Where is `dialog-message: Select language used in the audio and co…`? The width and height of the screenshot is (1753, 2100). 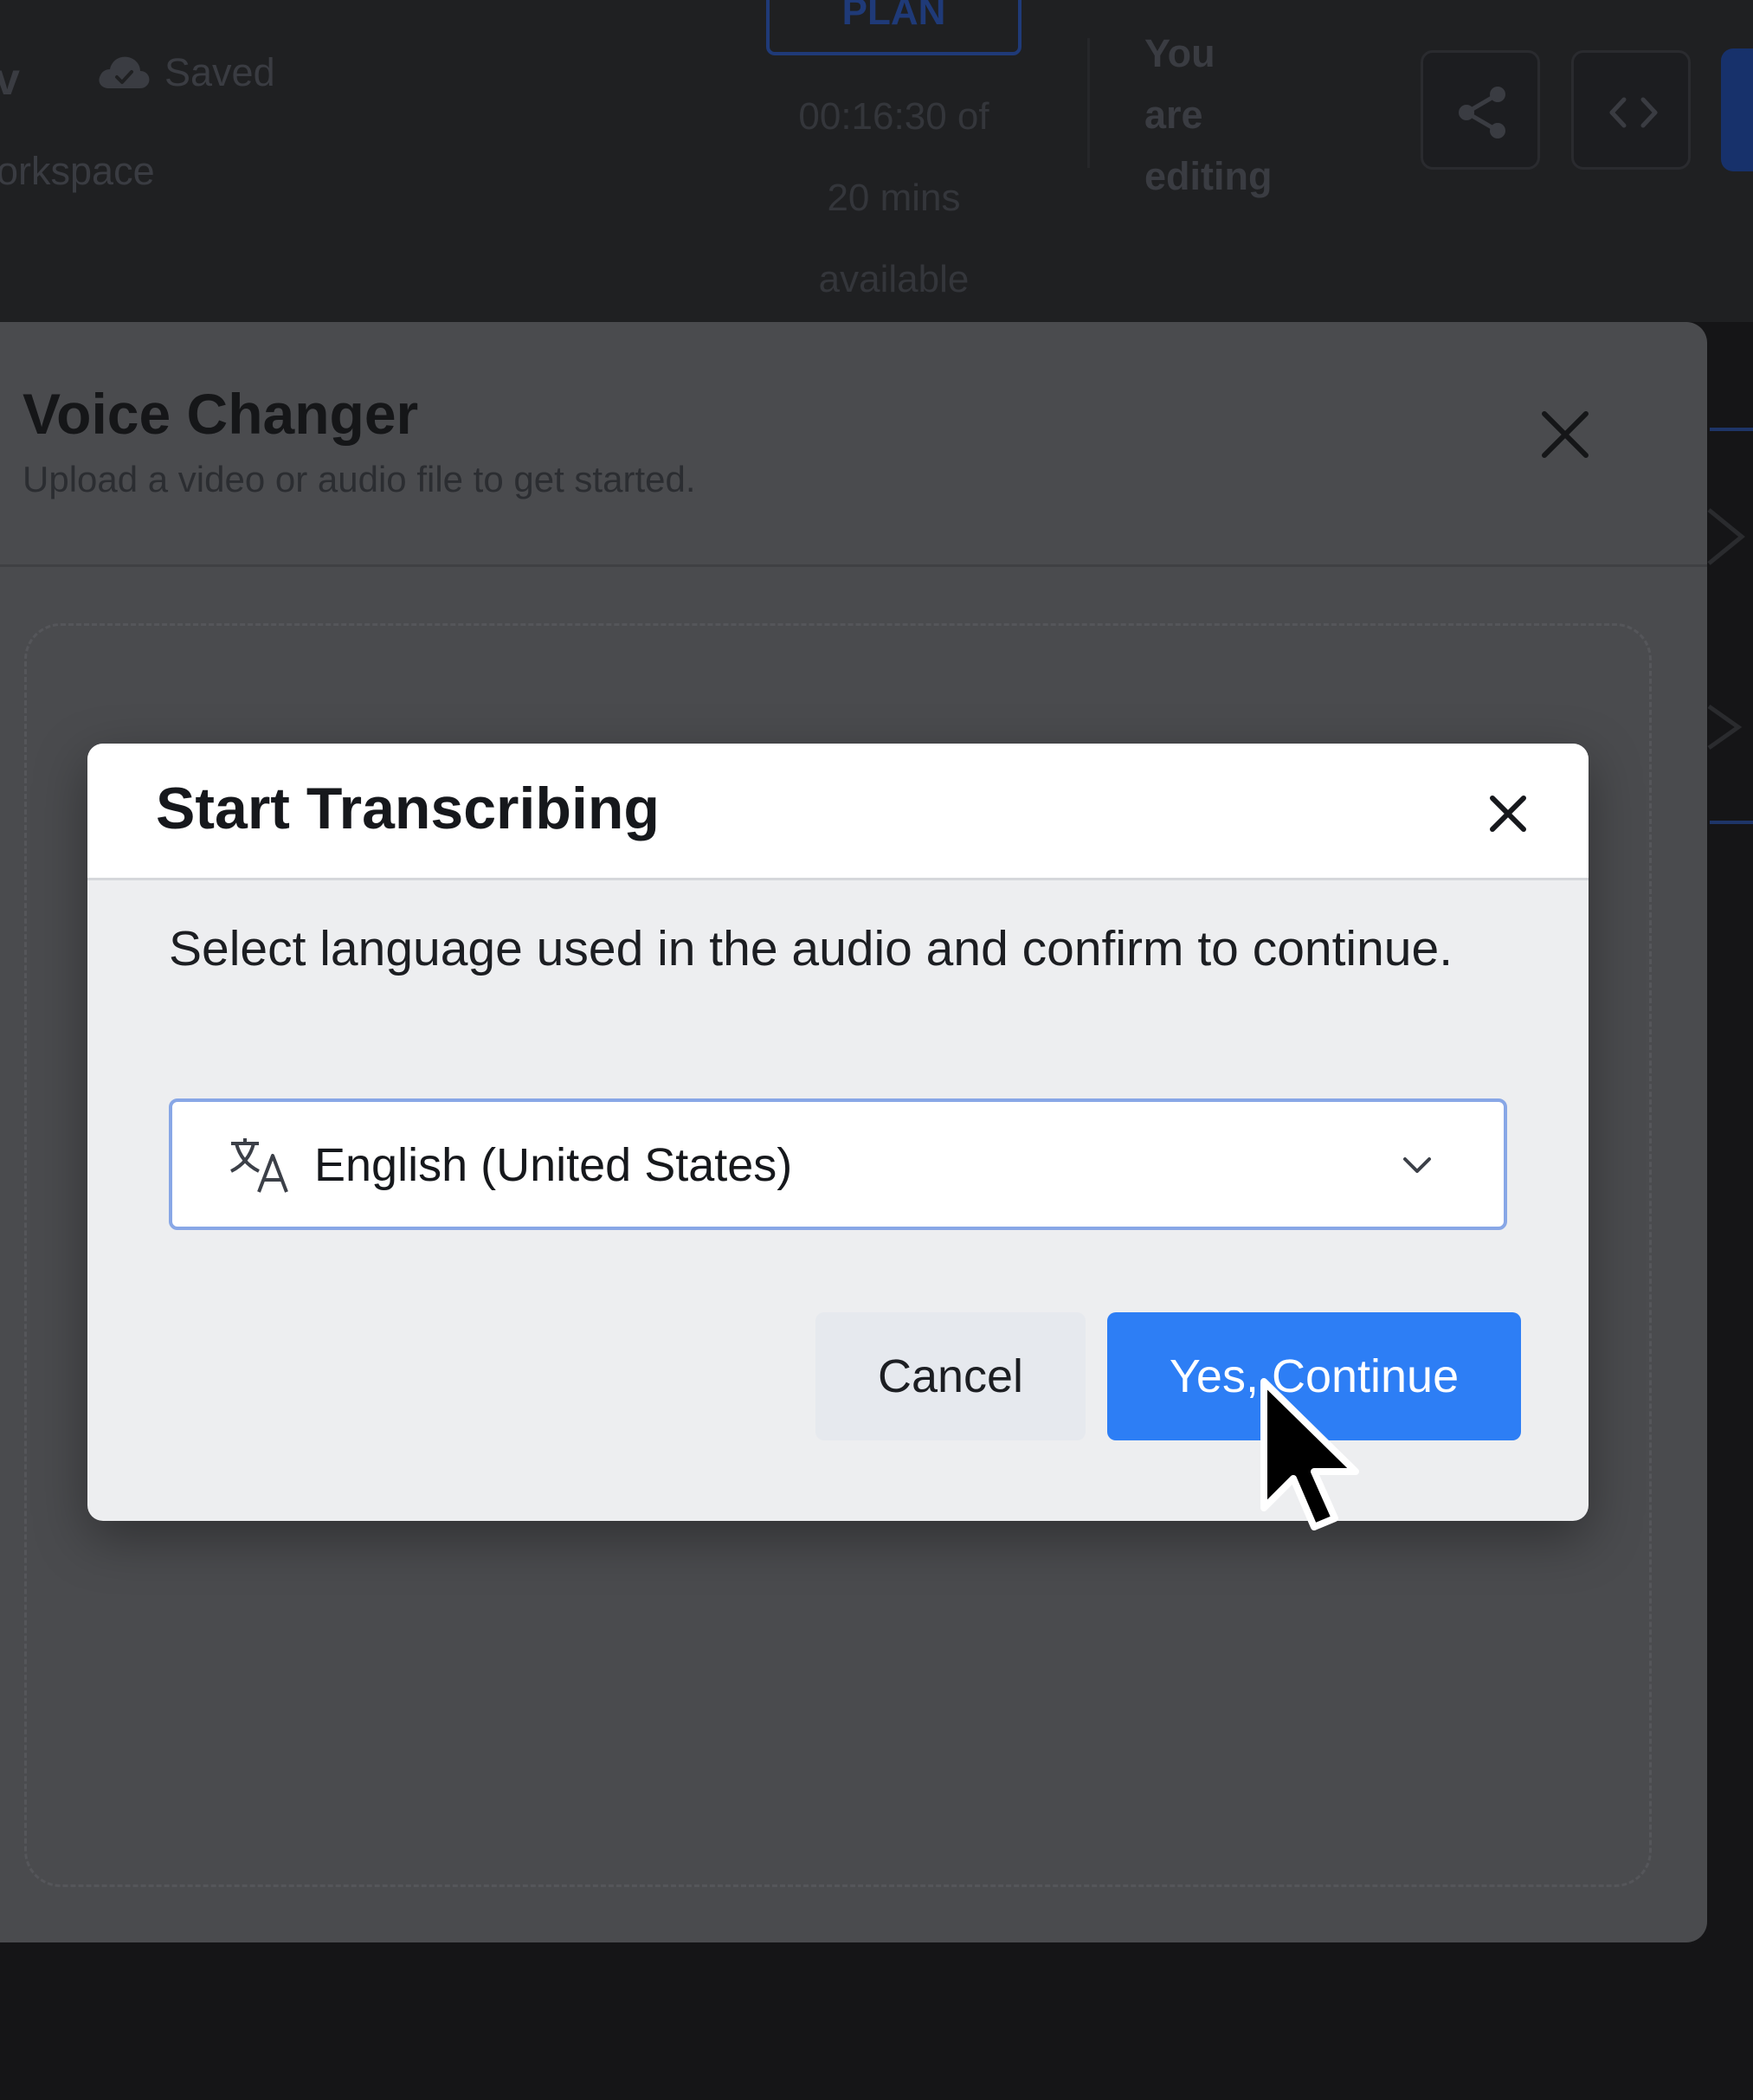
dialog-message: Select language used in the audio and co… is located at coordinates (811, 949).